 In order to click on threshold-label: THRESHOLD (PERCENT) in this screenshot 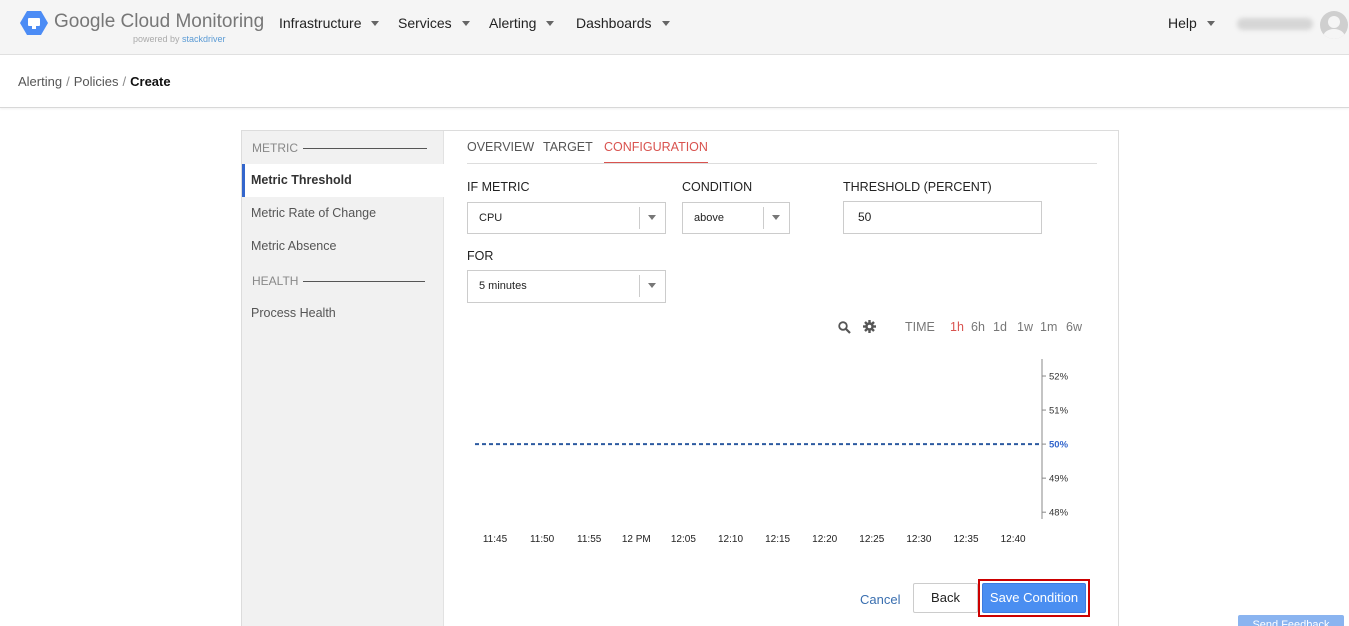, I will do `click(917, 187)`.